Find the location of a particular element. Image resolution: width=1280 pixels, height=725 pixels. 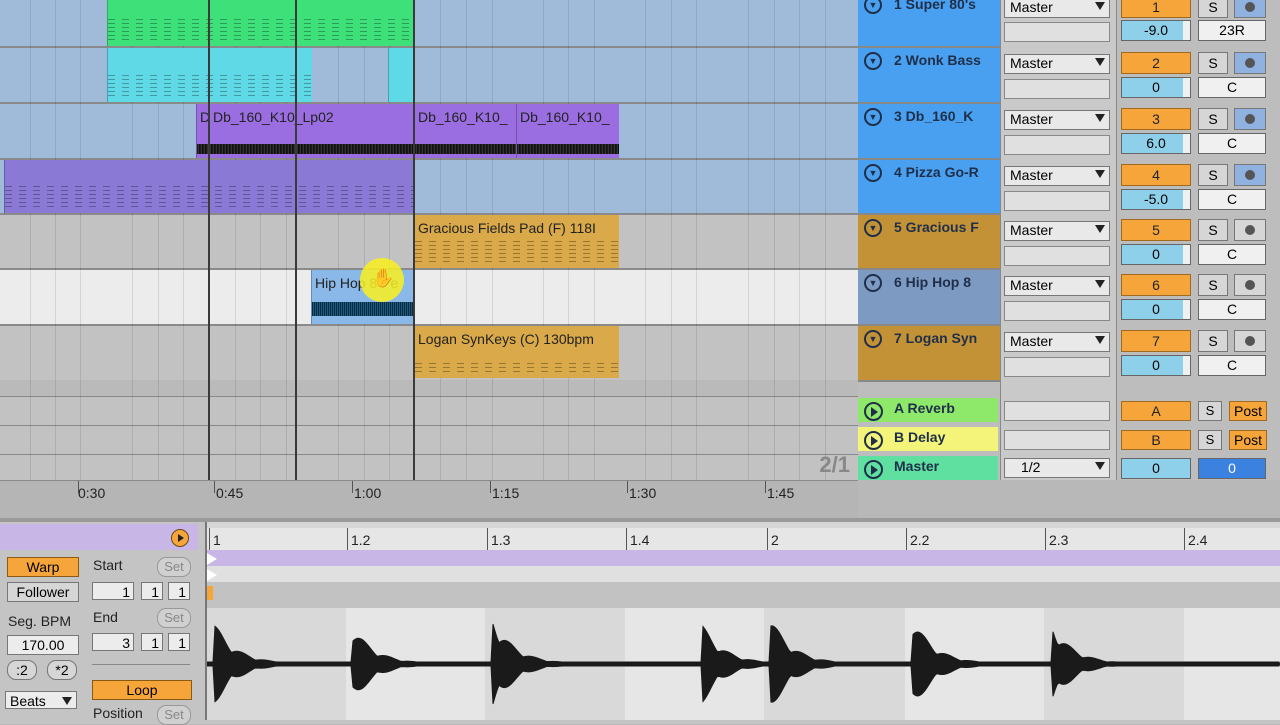

position-set-button: Set is located at coordinates (174, 715).